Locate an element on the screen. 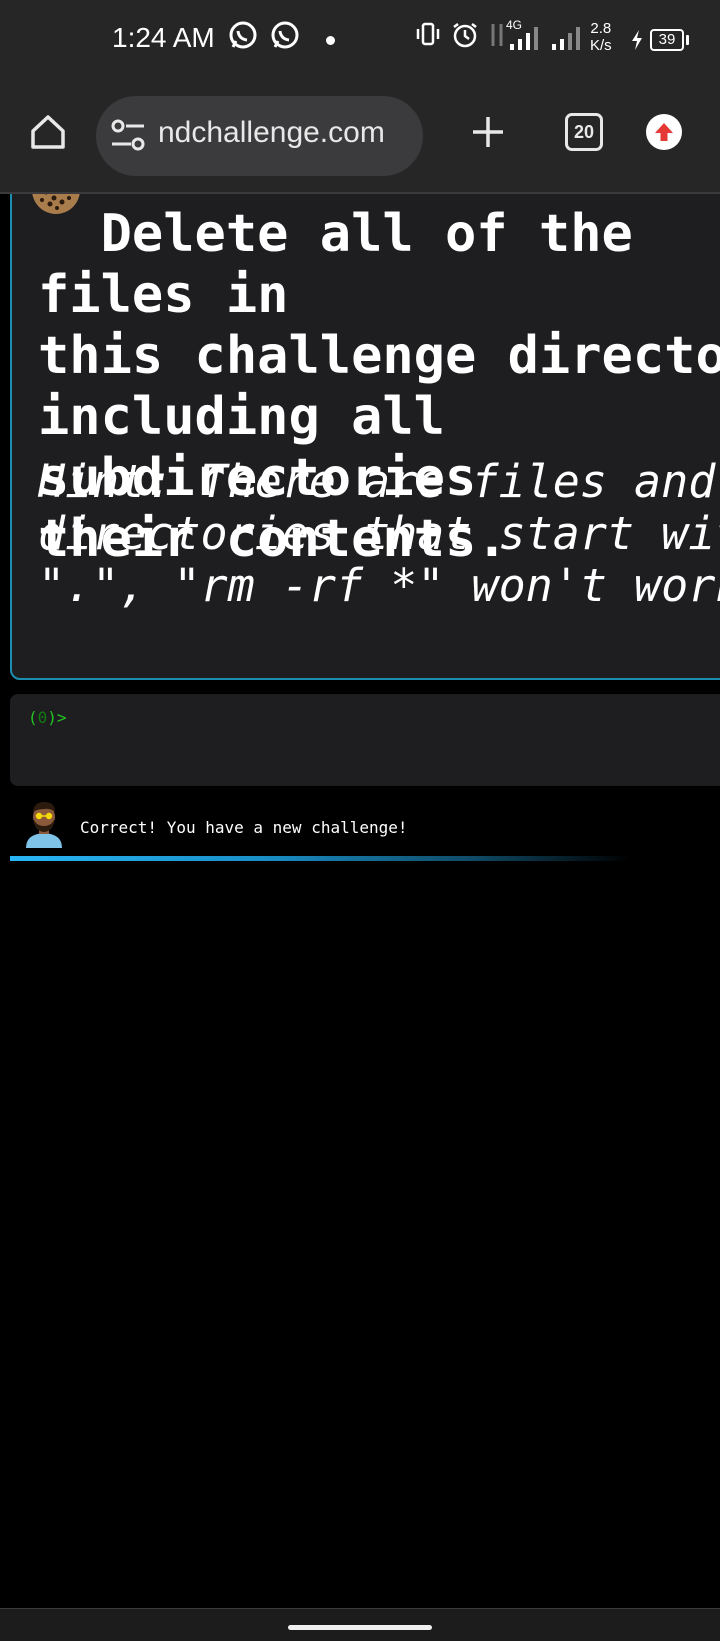 The width and height of the screenshot is (720, 1641). status-bar: 1:24 AM 4G 2.8 K/s 39 is located at coordinates (360, 40).